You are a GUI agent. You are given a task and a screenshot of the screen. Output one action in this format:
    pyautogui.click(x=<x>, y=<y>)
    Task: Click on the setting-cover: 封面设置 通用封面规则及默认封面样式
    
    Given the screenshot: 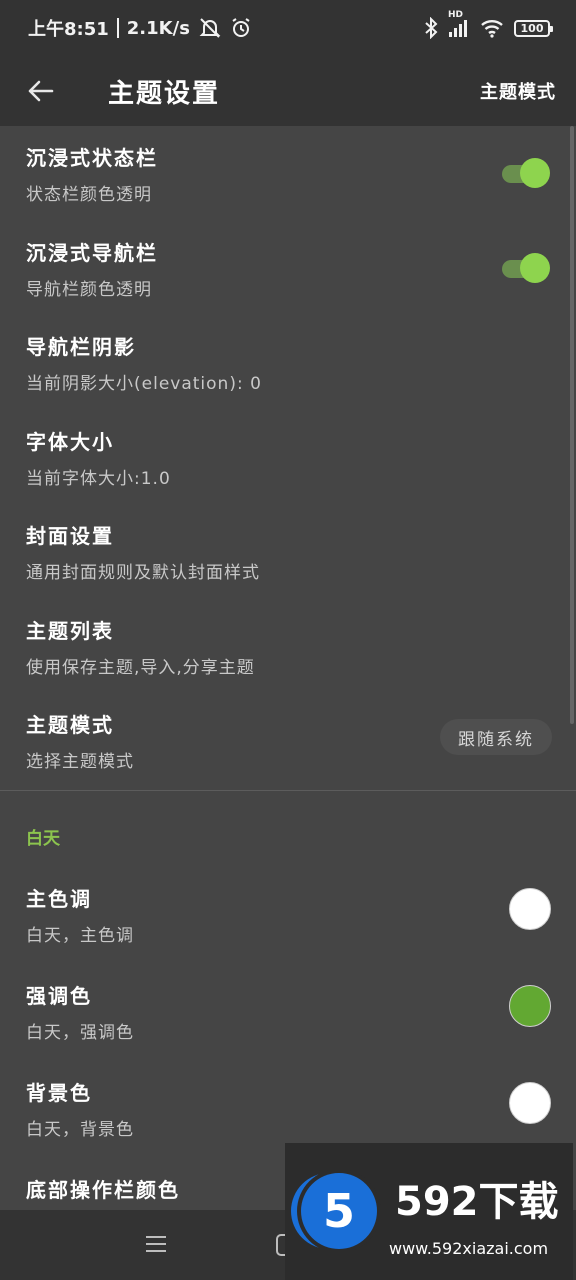 What is the action you would take?
    pyautogui.click(x=288, y=551)
    